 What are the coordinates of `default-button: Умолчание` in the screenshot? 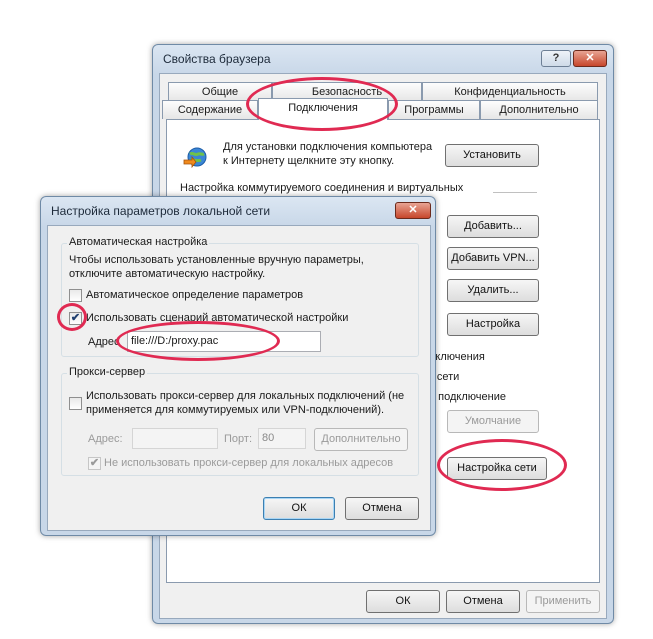 It's located at (493, 421).